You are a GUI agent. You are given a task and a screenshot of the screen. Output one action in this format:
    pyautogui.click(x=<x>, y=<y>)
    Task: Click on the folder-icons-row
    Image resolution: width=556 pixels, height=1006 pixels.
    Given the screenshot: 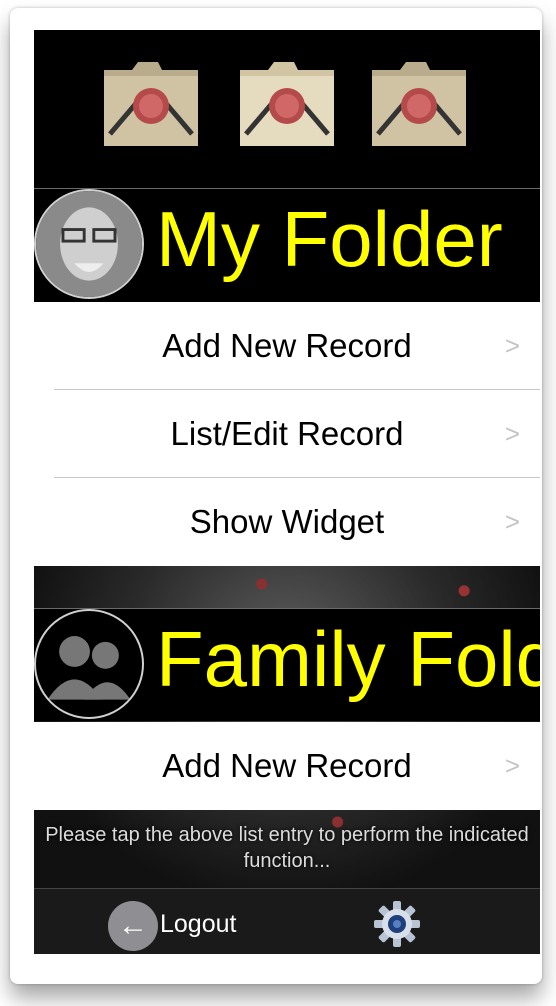 What is the action you would take?
    pyautogui.click(x=287, y=109)
    